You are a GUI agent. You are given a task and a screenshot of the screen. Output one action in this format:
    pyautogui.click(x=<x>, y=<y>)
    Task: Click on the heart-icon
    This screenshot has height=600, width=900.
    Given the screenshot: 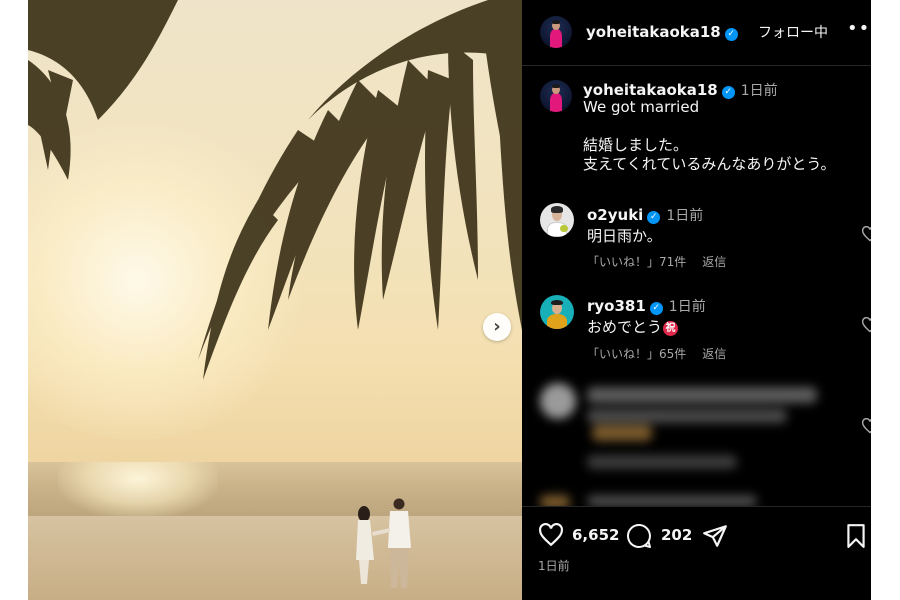 What is the action you would take?
    pyautogui.click(x=551, y=535)
    